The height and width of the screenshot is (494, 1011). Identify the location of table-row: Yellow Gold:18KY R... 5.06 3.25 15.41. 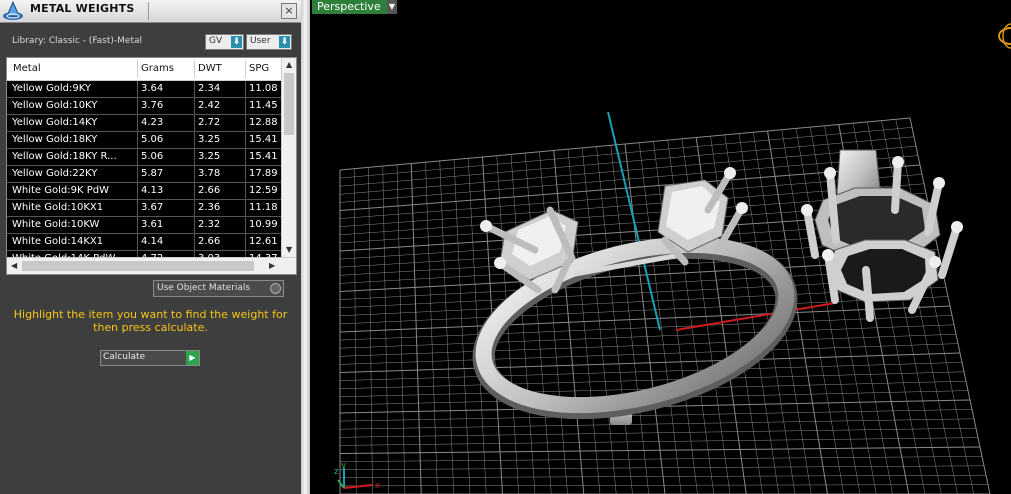
(144, 157).